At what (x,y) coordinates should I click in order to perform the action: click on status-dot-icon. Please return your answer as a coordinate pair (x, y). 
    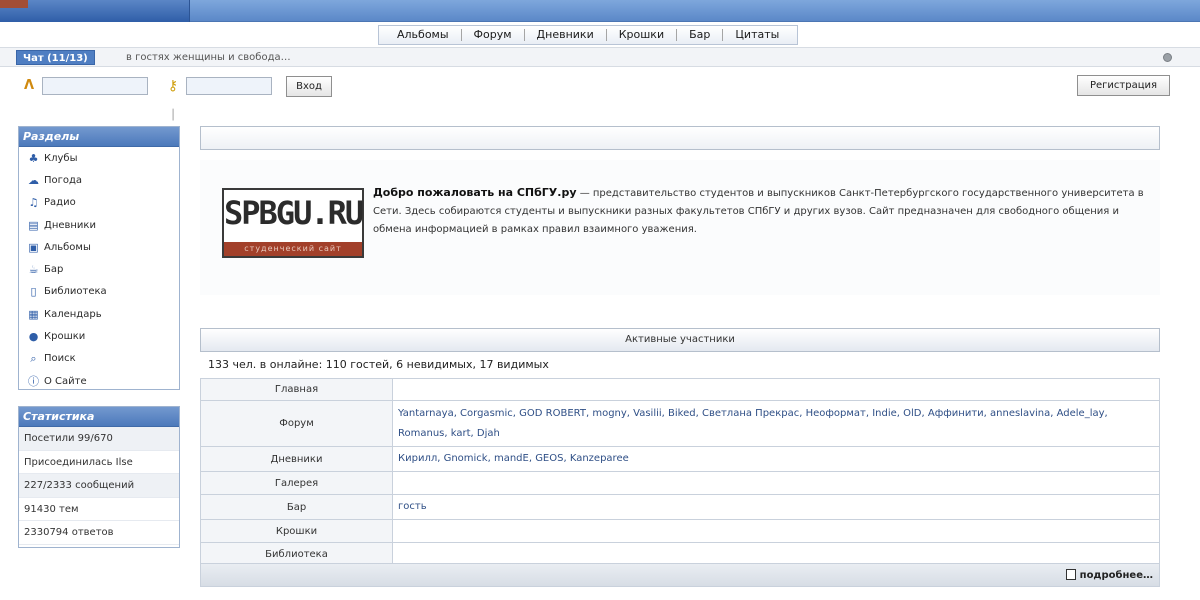
    Looking at the image, I should click on (1167, 57).